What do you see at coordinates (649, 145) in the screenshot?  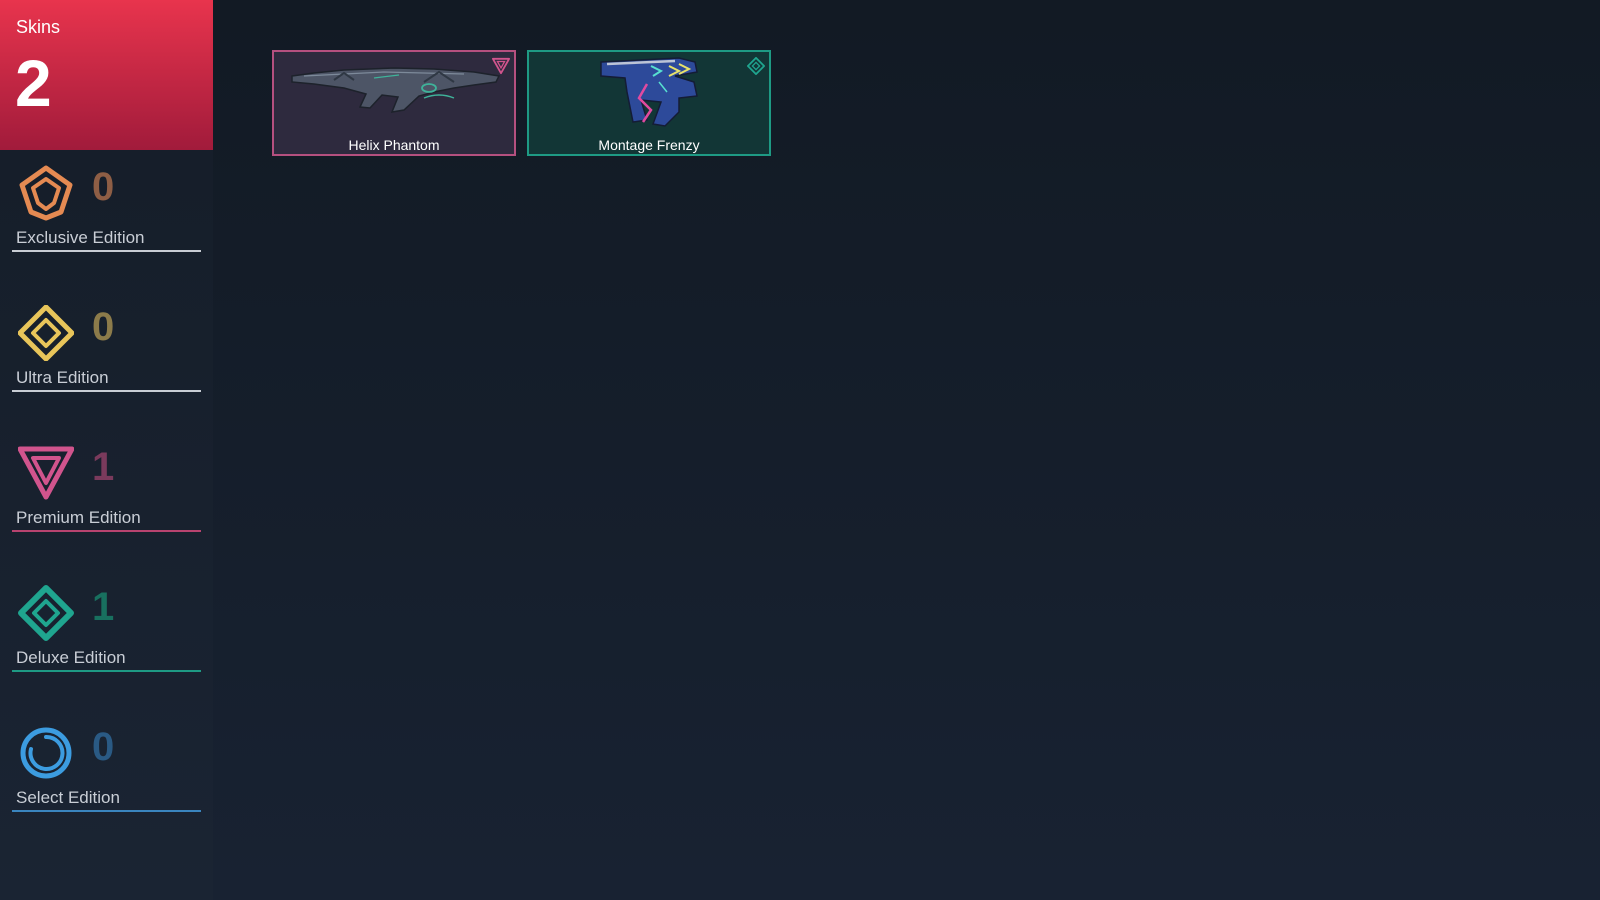 I see `skin-name: Montage Frenzy` at bounding box center [649, 145].